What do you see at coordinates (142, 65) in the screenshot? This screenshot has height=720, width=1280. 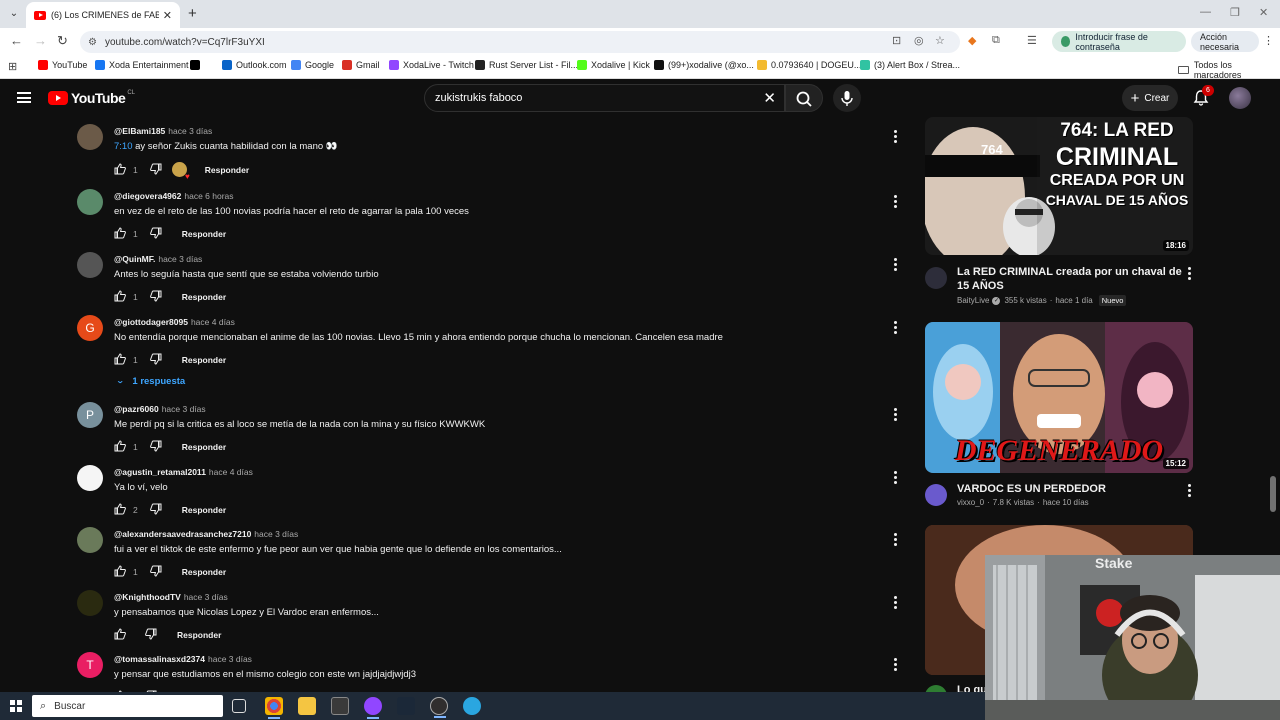 I see `bookmark-item: Xoda Entertainment` at bounding box center [142, 65].